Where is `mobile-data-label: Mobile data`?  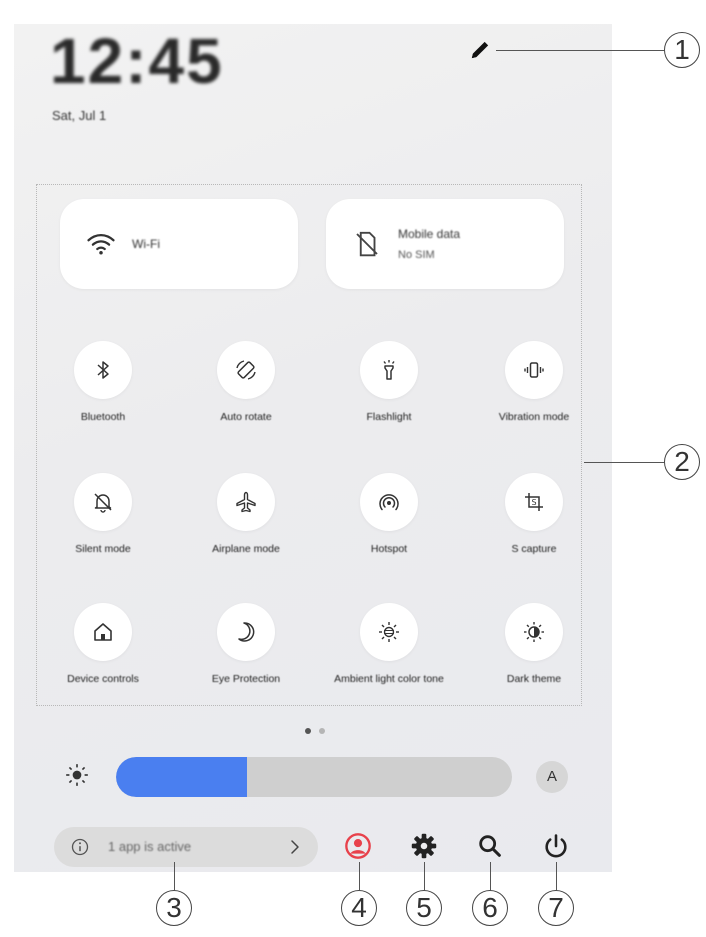
mobile-data-label: Mobile data is located at coordinates (429, 234).